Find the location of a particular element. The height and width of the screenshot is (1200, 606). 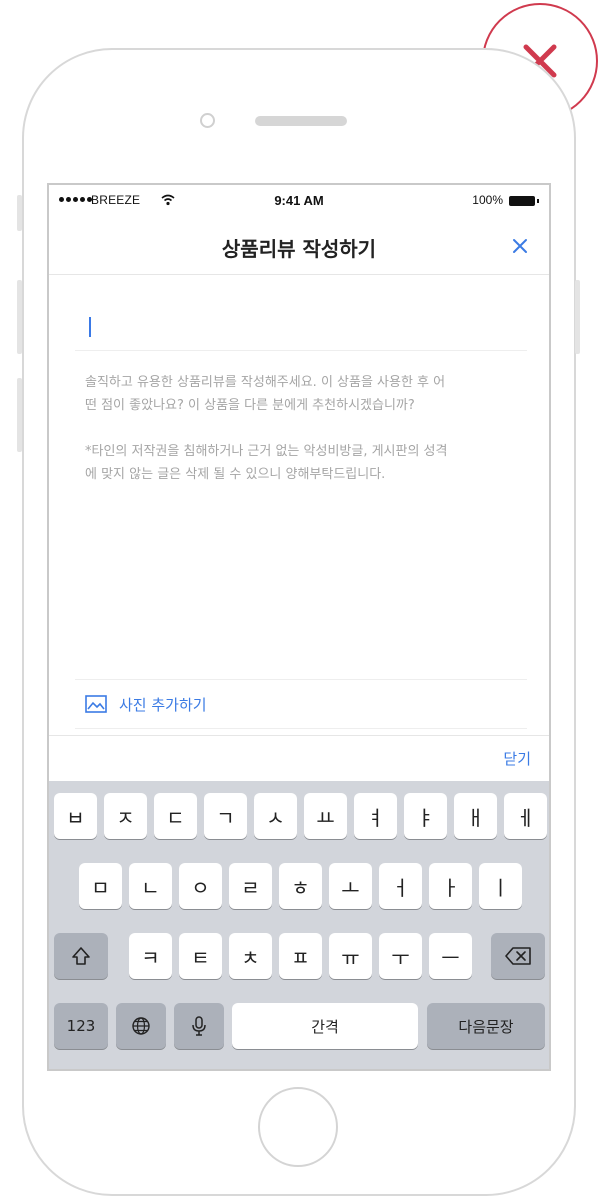

key: ㅔ is located at coordinates (525, 816).